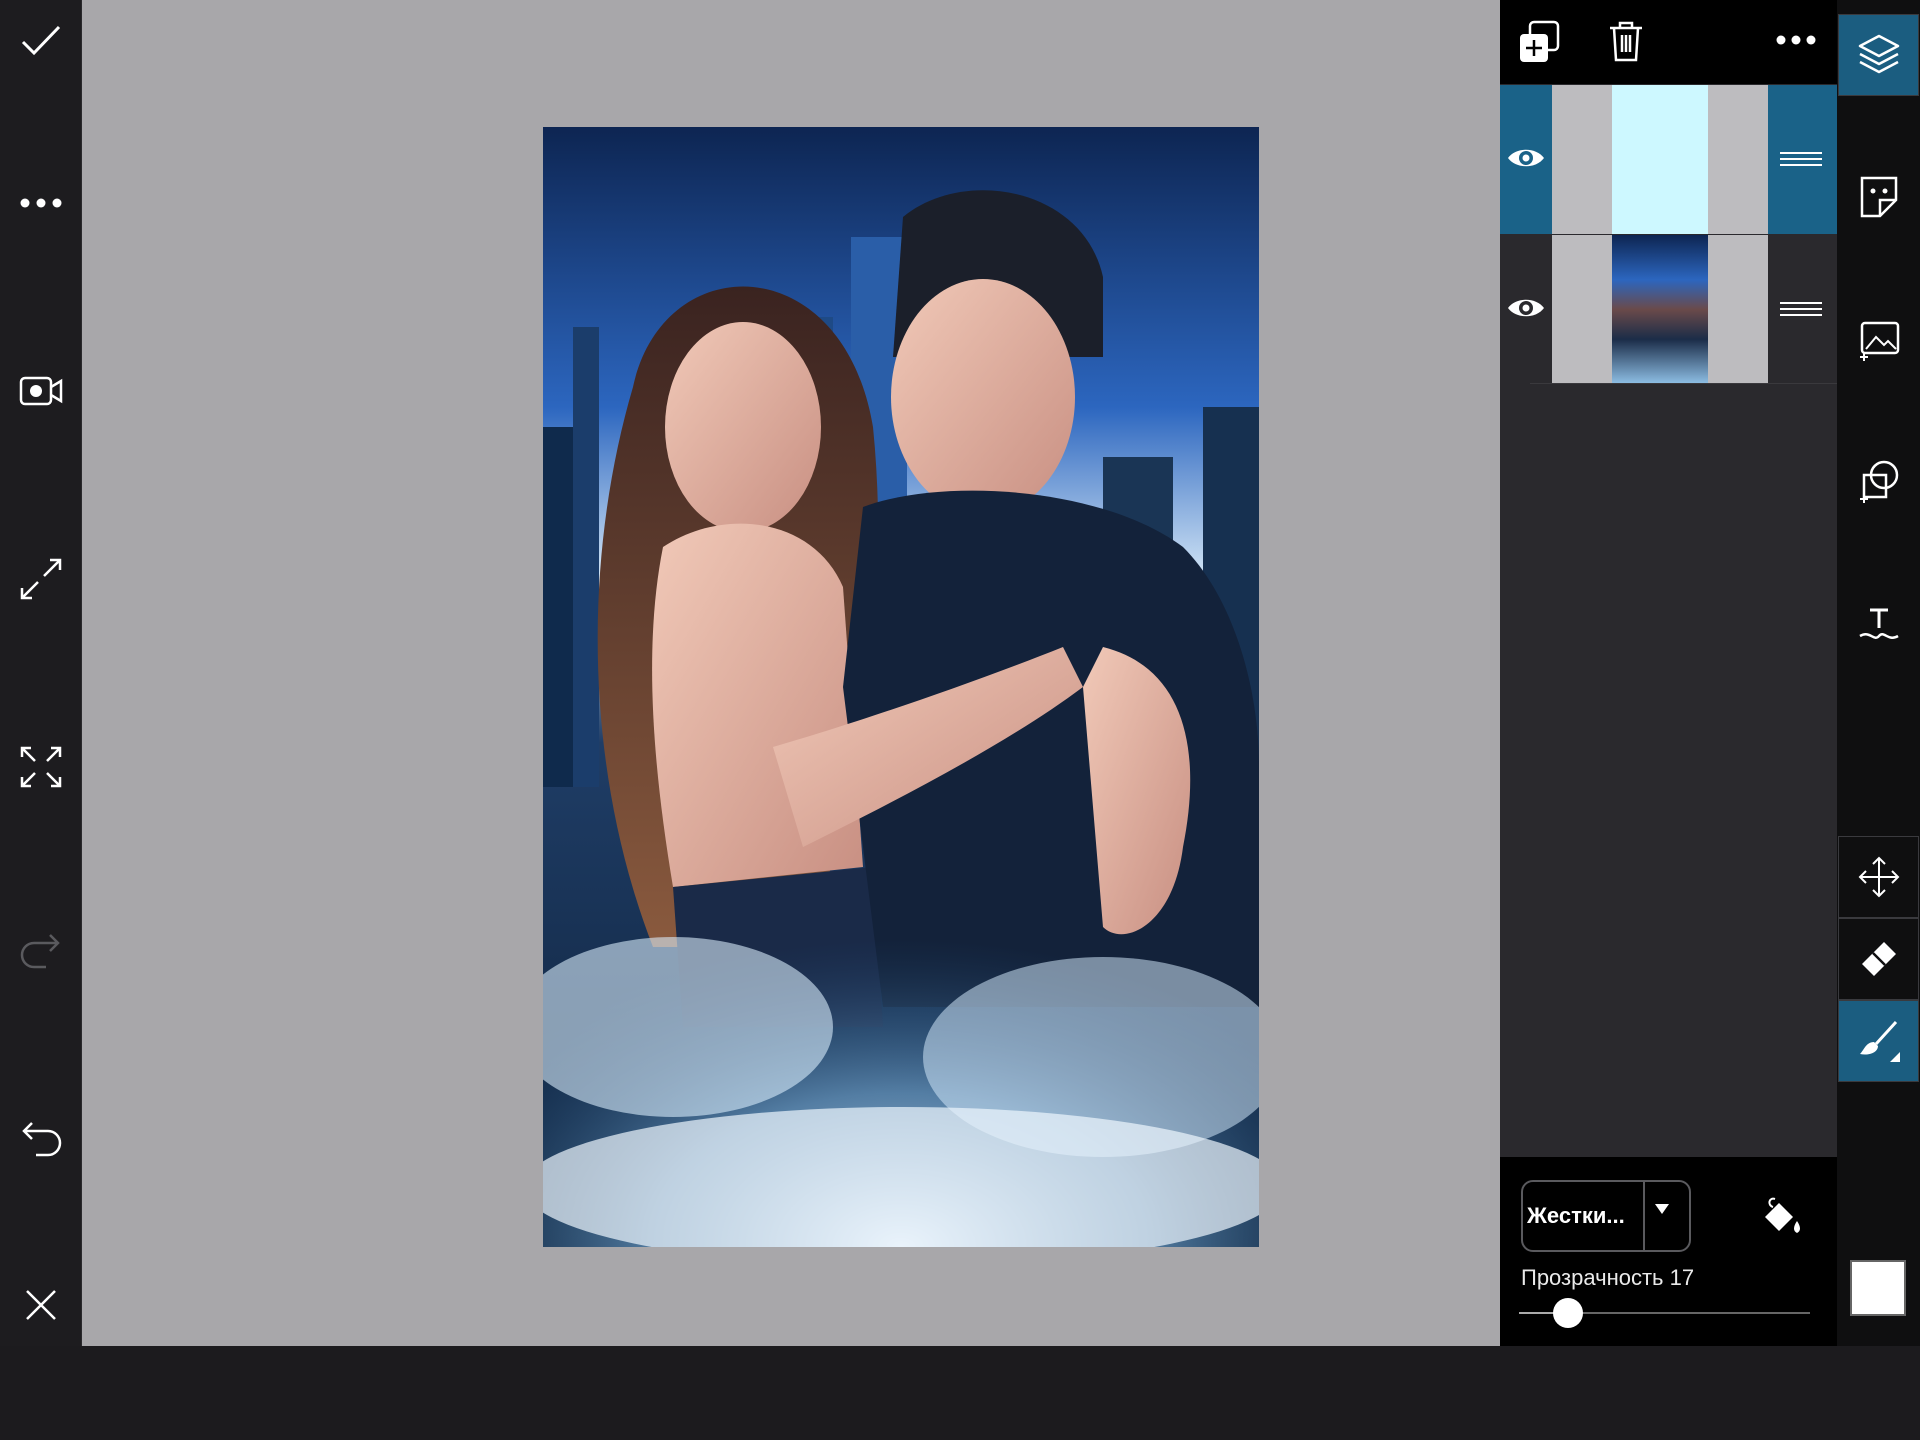 This screenshot has width=1920, height=1440. I want to click on opacity-slider, so click(1664, 1313).